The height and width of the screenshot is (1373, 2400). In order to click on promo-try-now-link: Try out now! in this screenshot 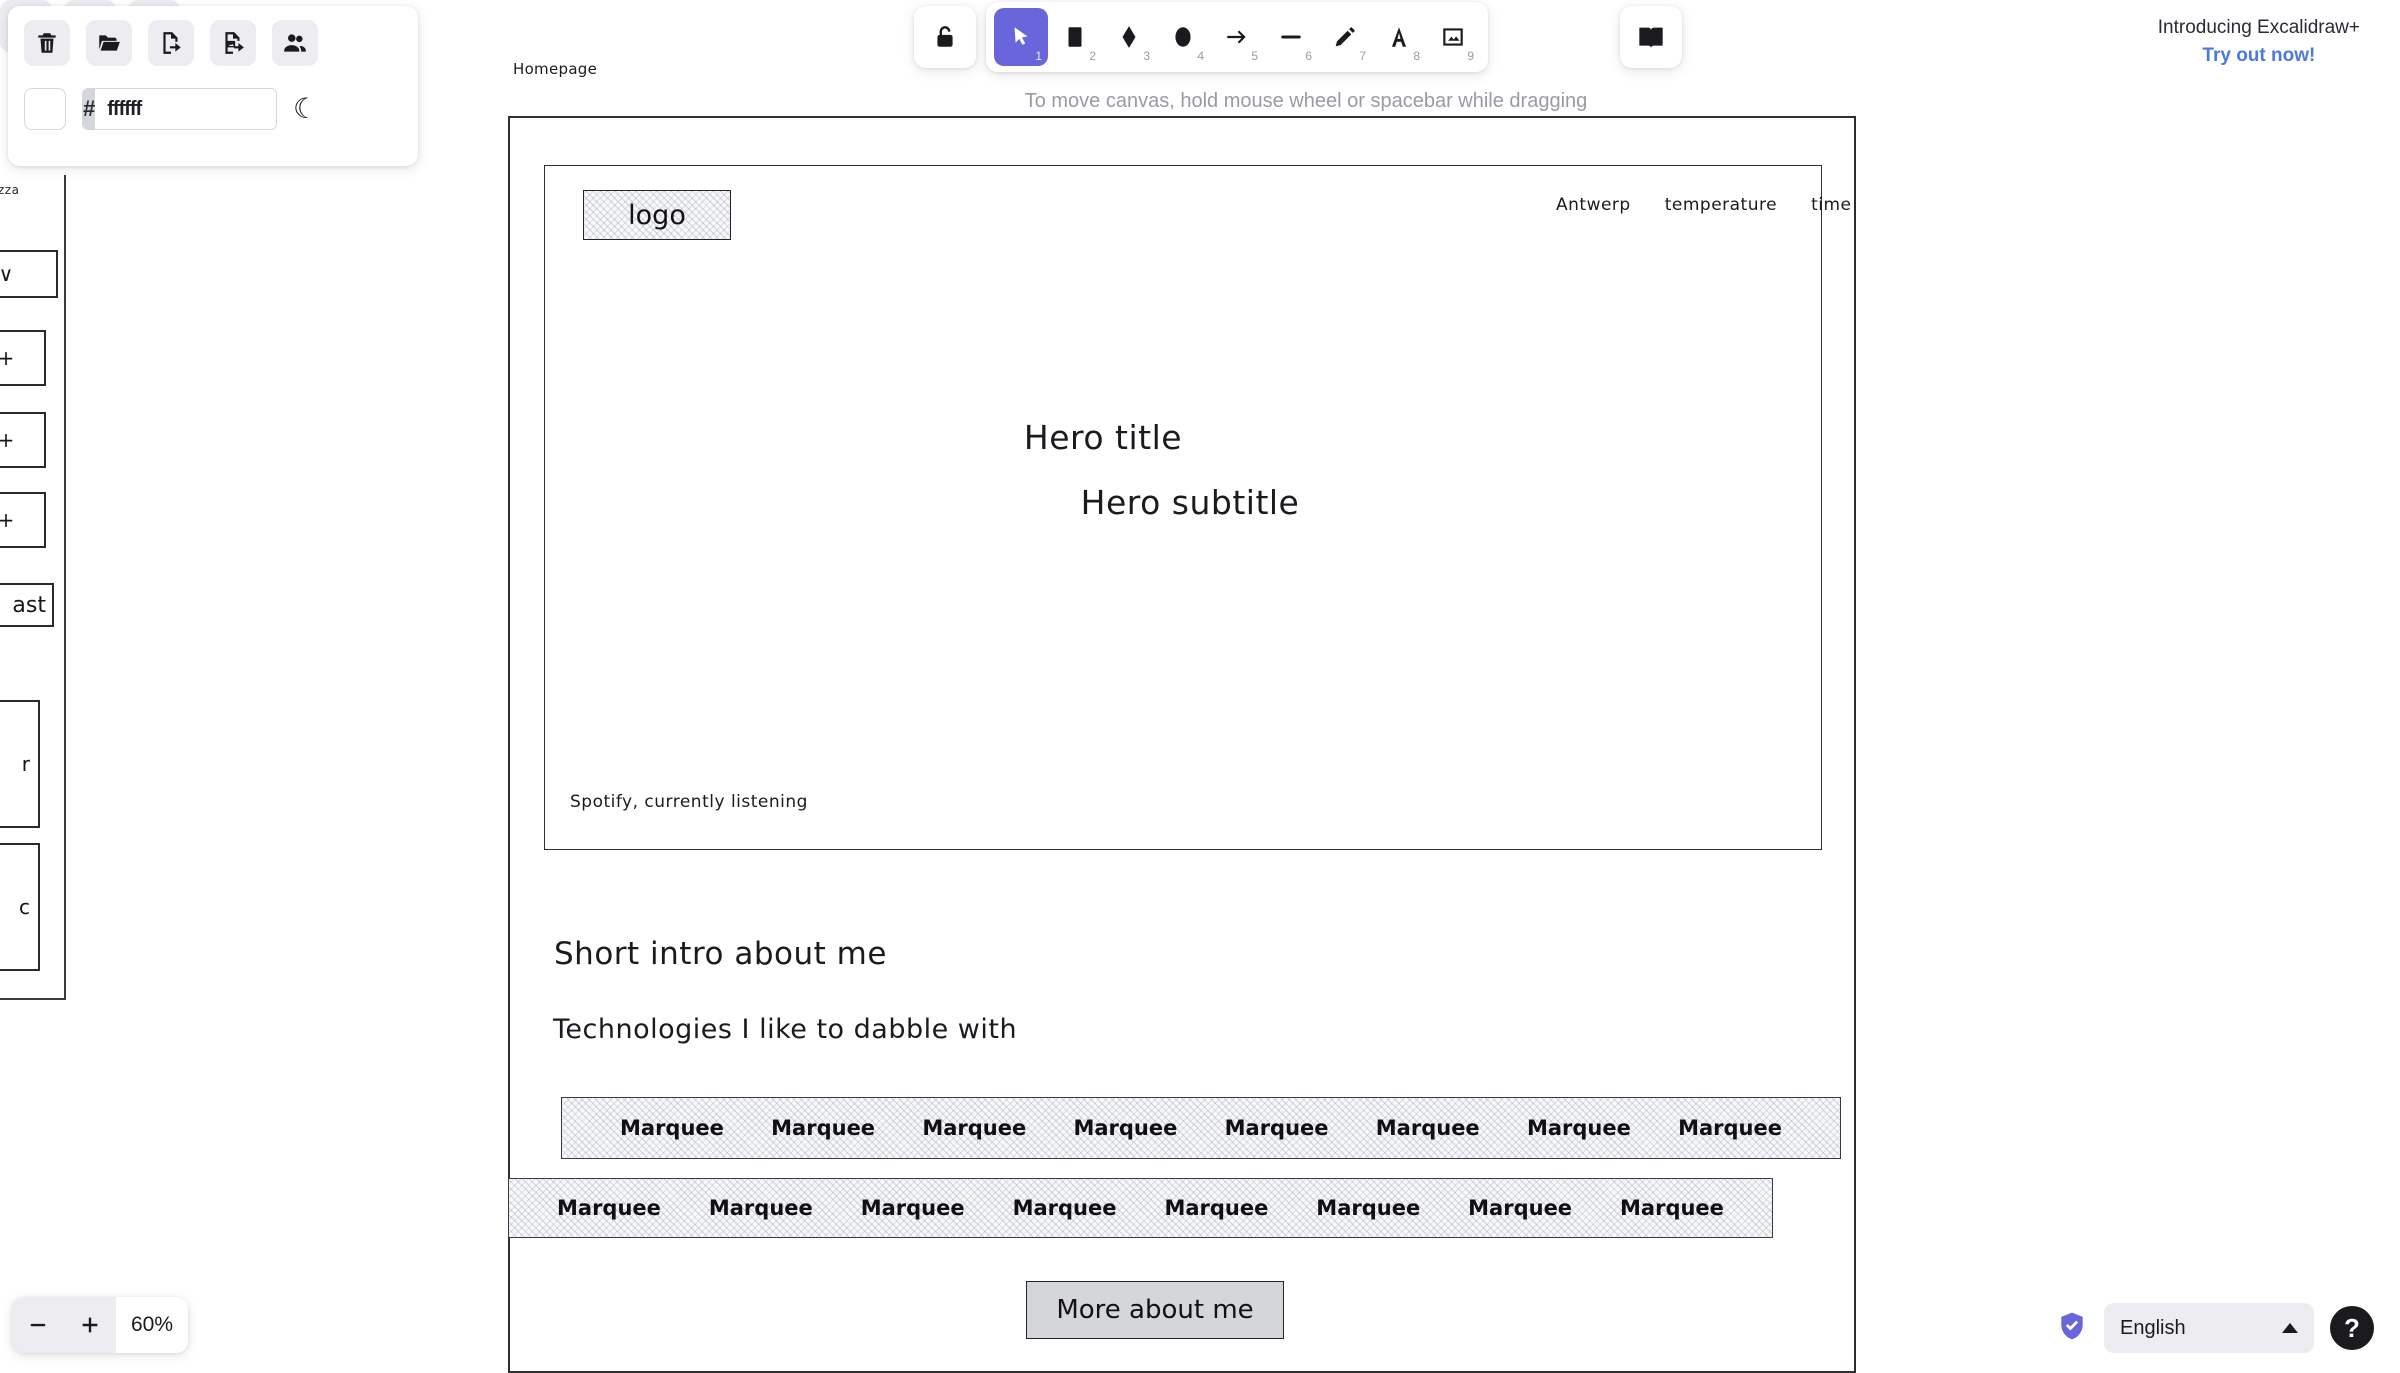, I will do `click(2259, 56)`.